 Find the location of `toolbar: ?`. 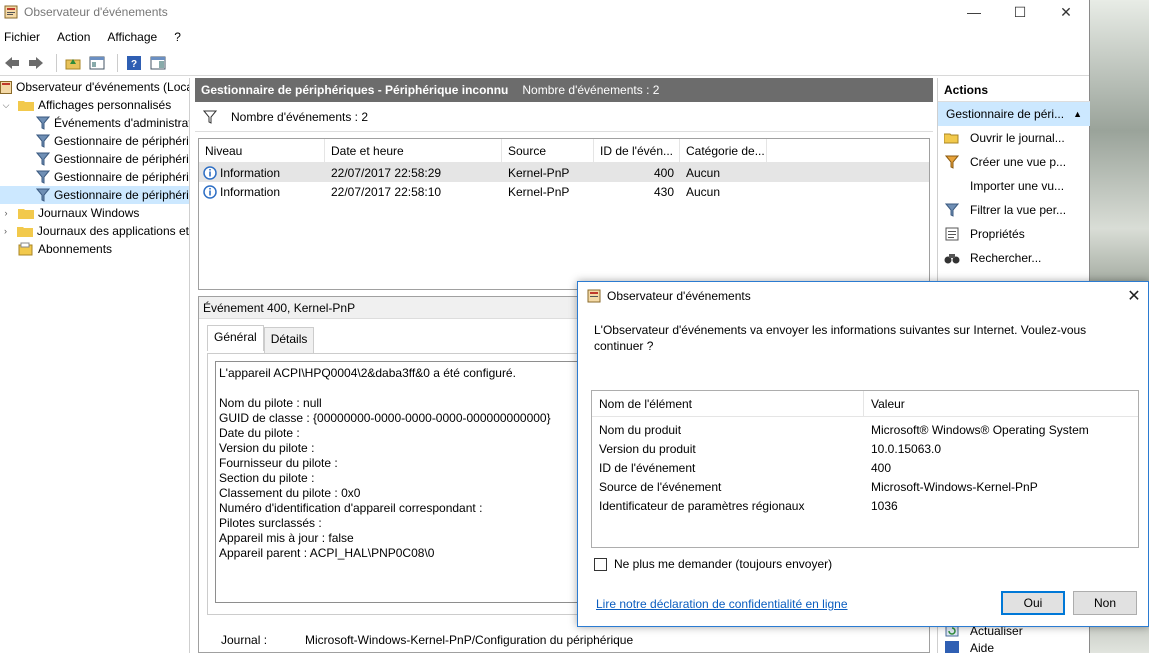

toolbar: ? is located at coordinates (544, 63).